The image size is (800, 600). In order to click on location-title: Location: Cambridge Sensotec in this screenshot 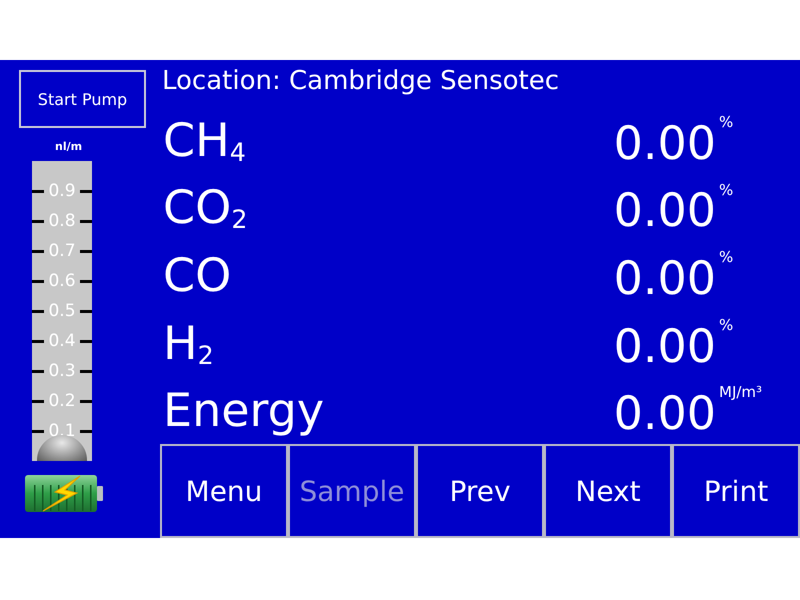, I will do `click(360, 81)`.